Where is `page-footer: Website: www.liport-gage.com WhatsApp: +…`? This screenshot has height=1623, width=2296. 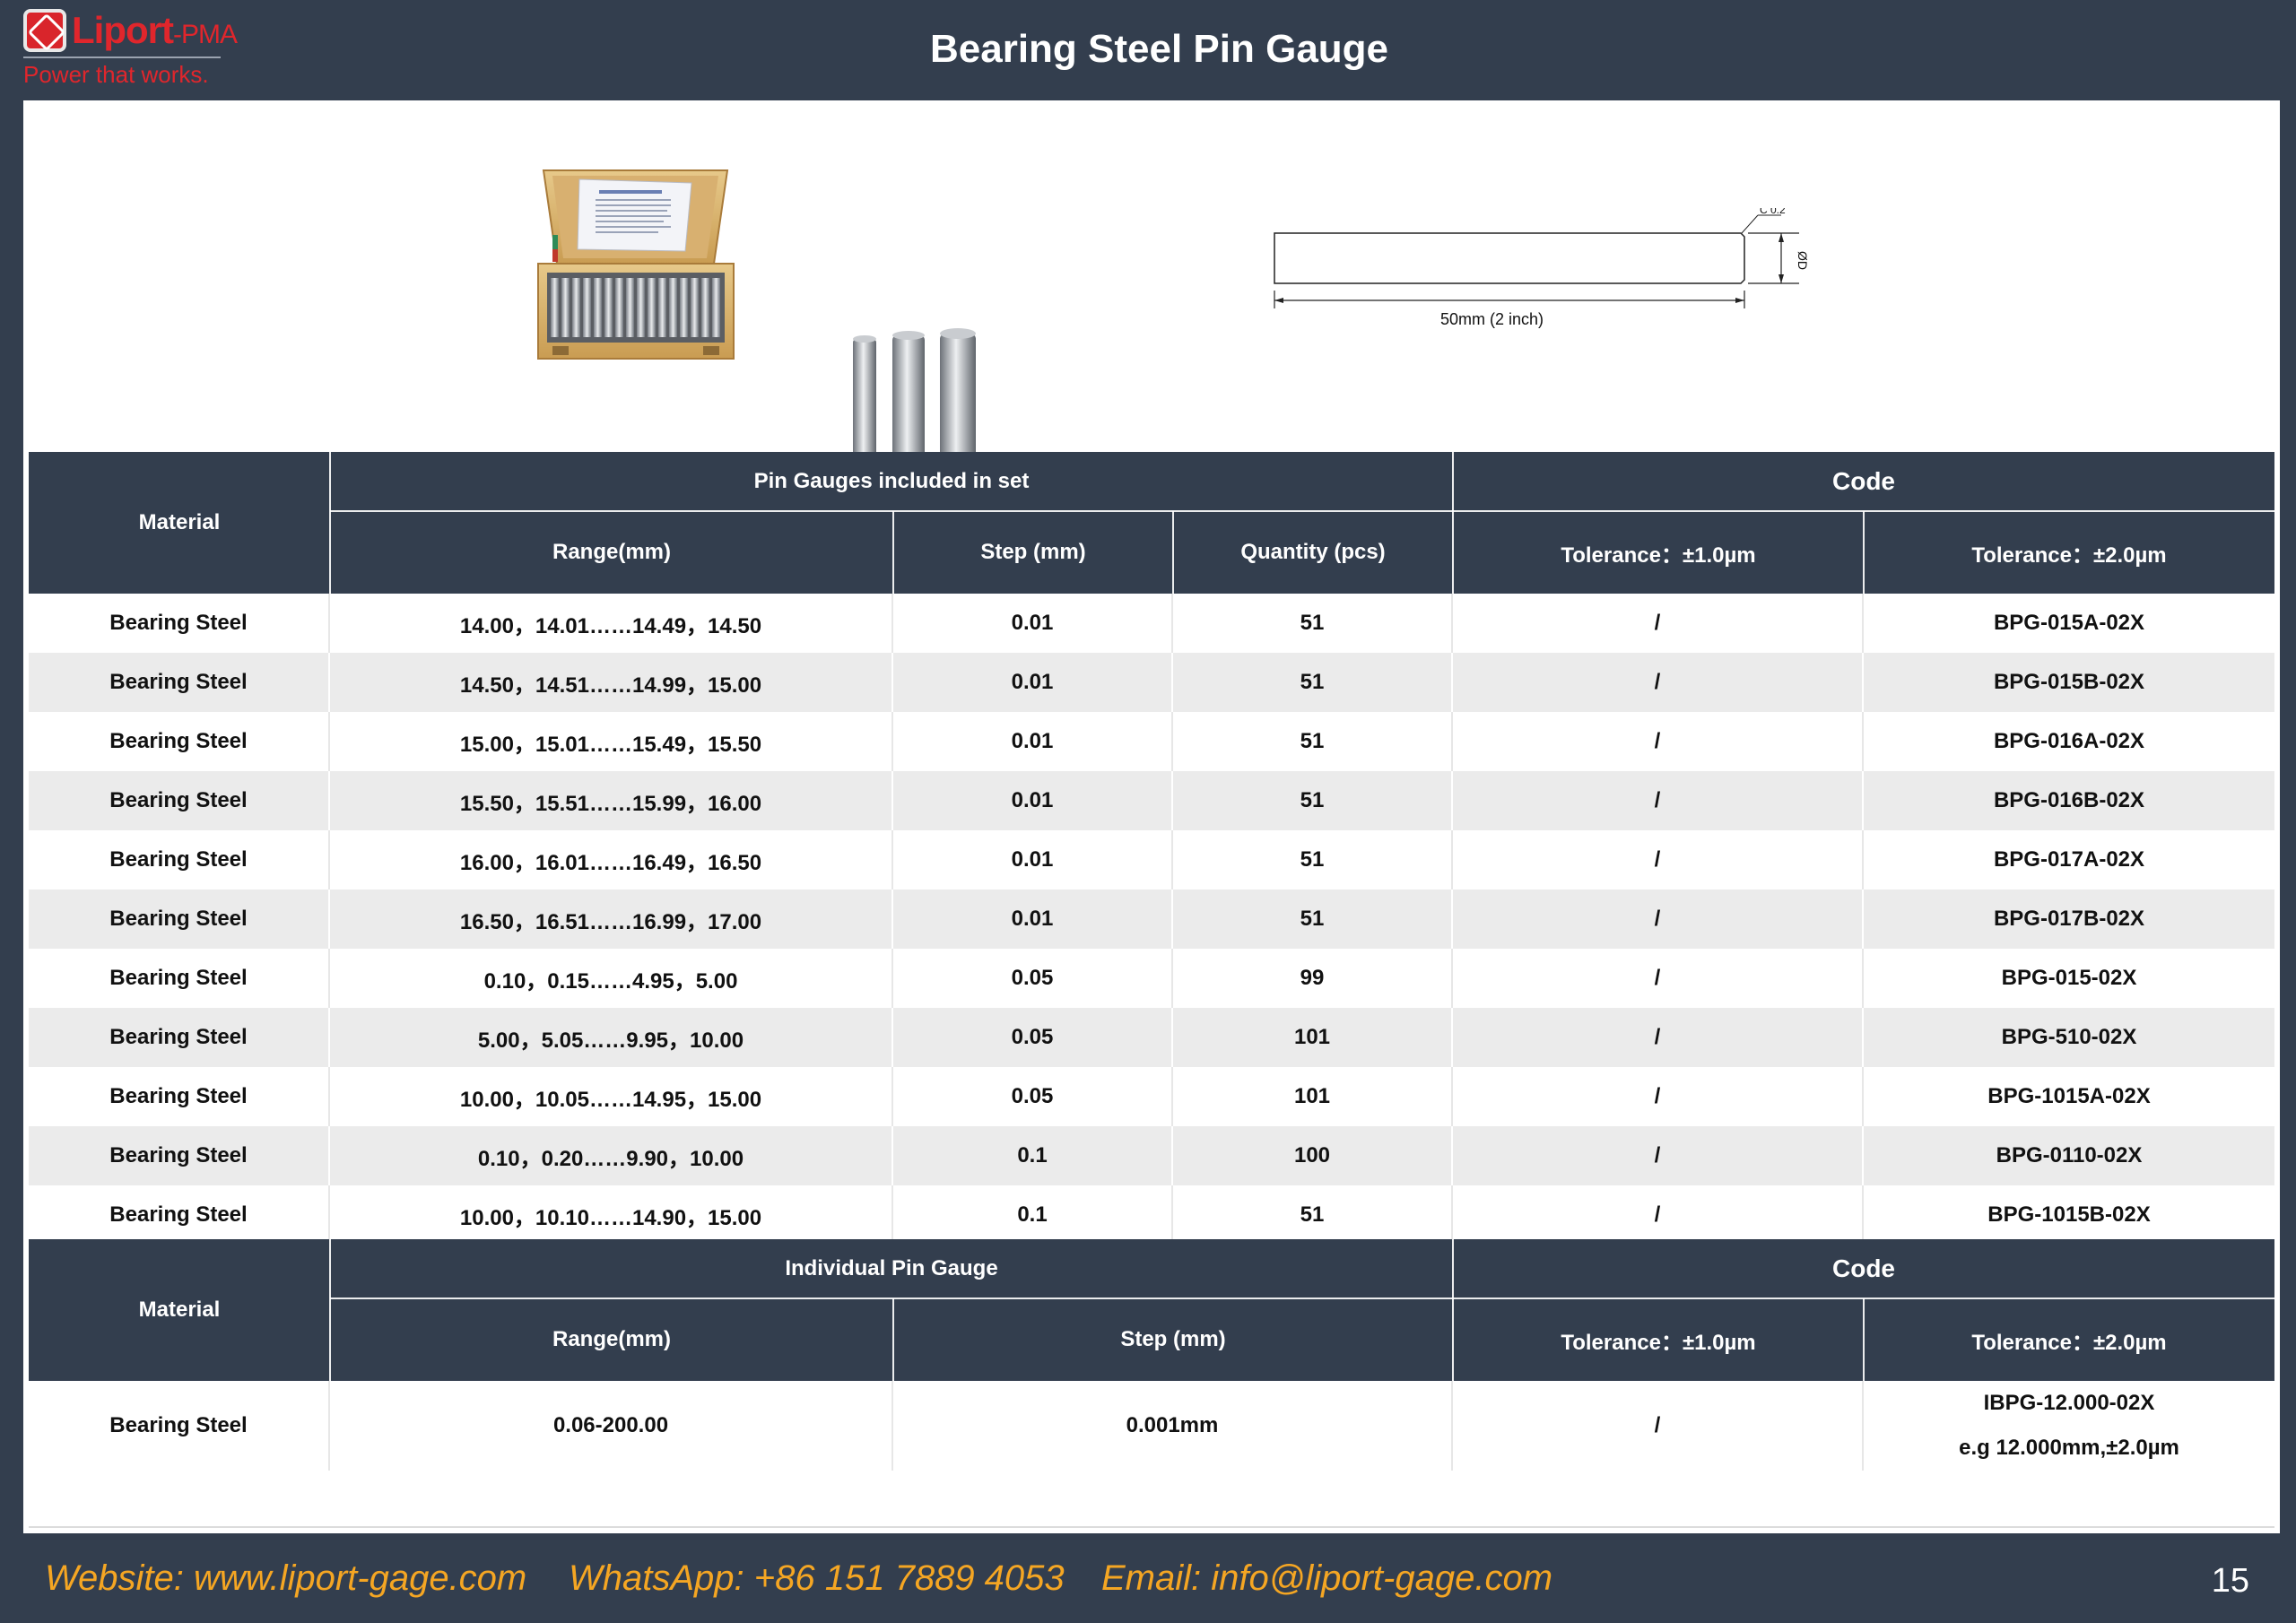
page-footer: Website: www.liport-gage.com WhatsApp: +… is located at coordinates (1148, 1579).